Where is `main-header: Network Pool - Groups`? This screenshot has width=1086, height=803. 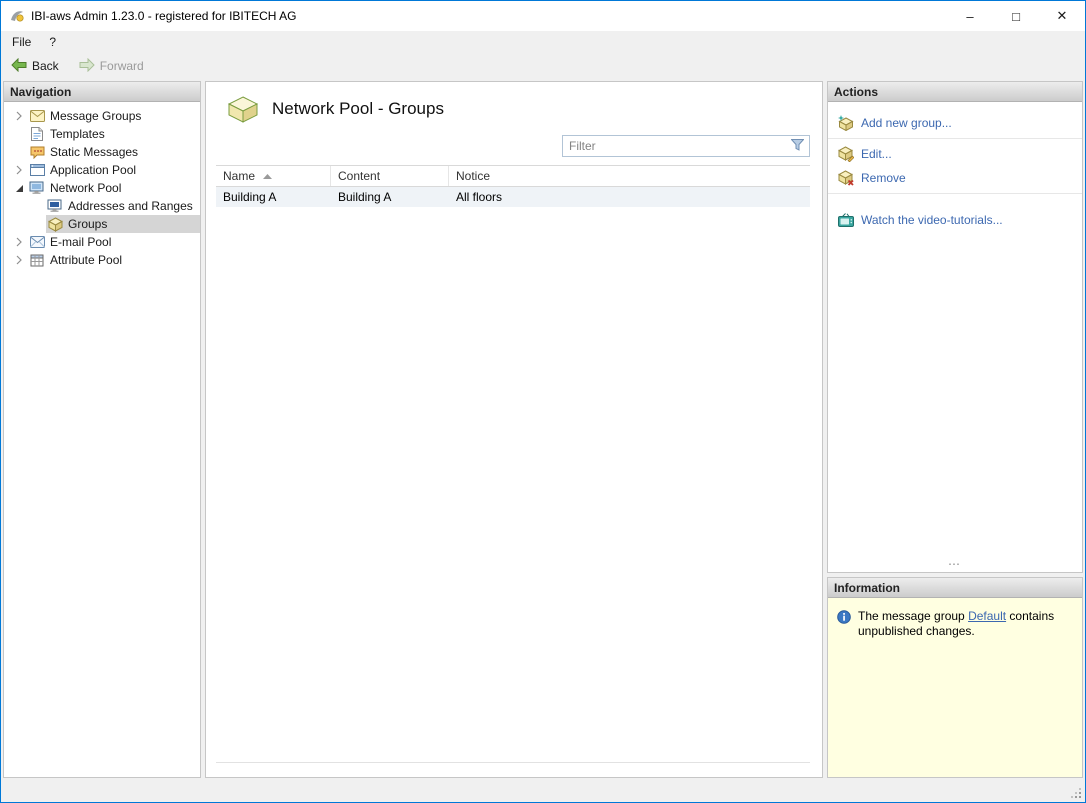
main-header: Network Pool - Groups is located at coordinates (513, 107).